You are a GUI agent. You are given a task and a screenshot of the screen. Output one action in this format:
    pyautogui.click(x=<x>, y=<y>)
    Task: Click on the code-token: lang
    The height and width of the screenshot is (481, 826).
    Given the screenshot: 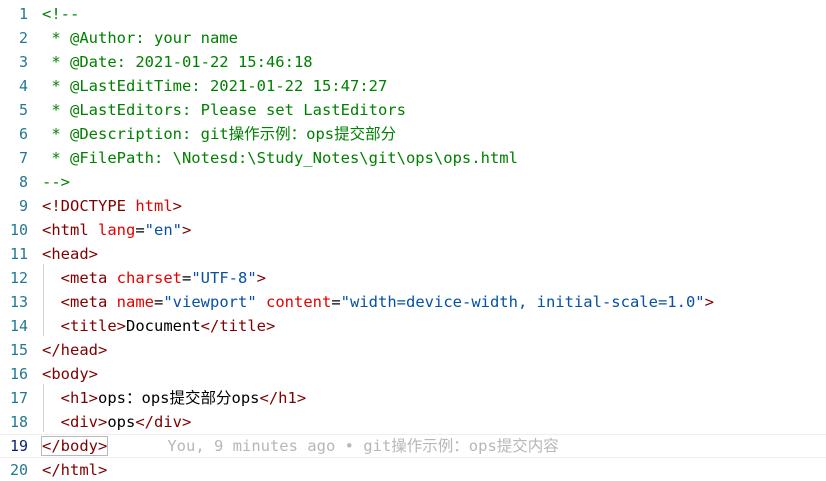 What is the action you would take?
    pyautogui.click(x=117, y=230)
    